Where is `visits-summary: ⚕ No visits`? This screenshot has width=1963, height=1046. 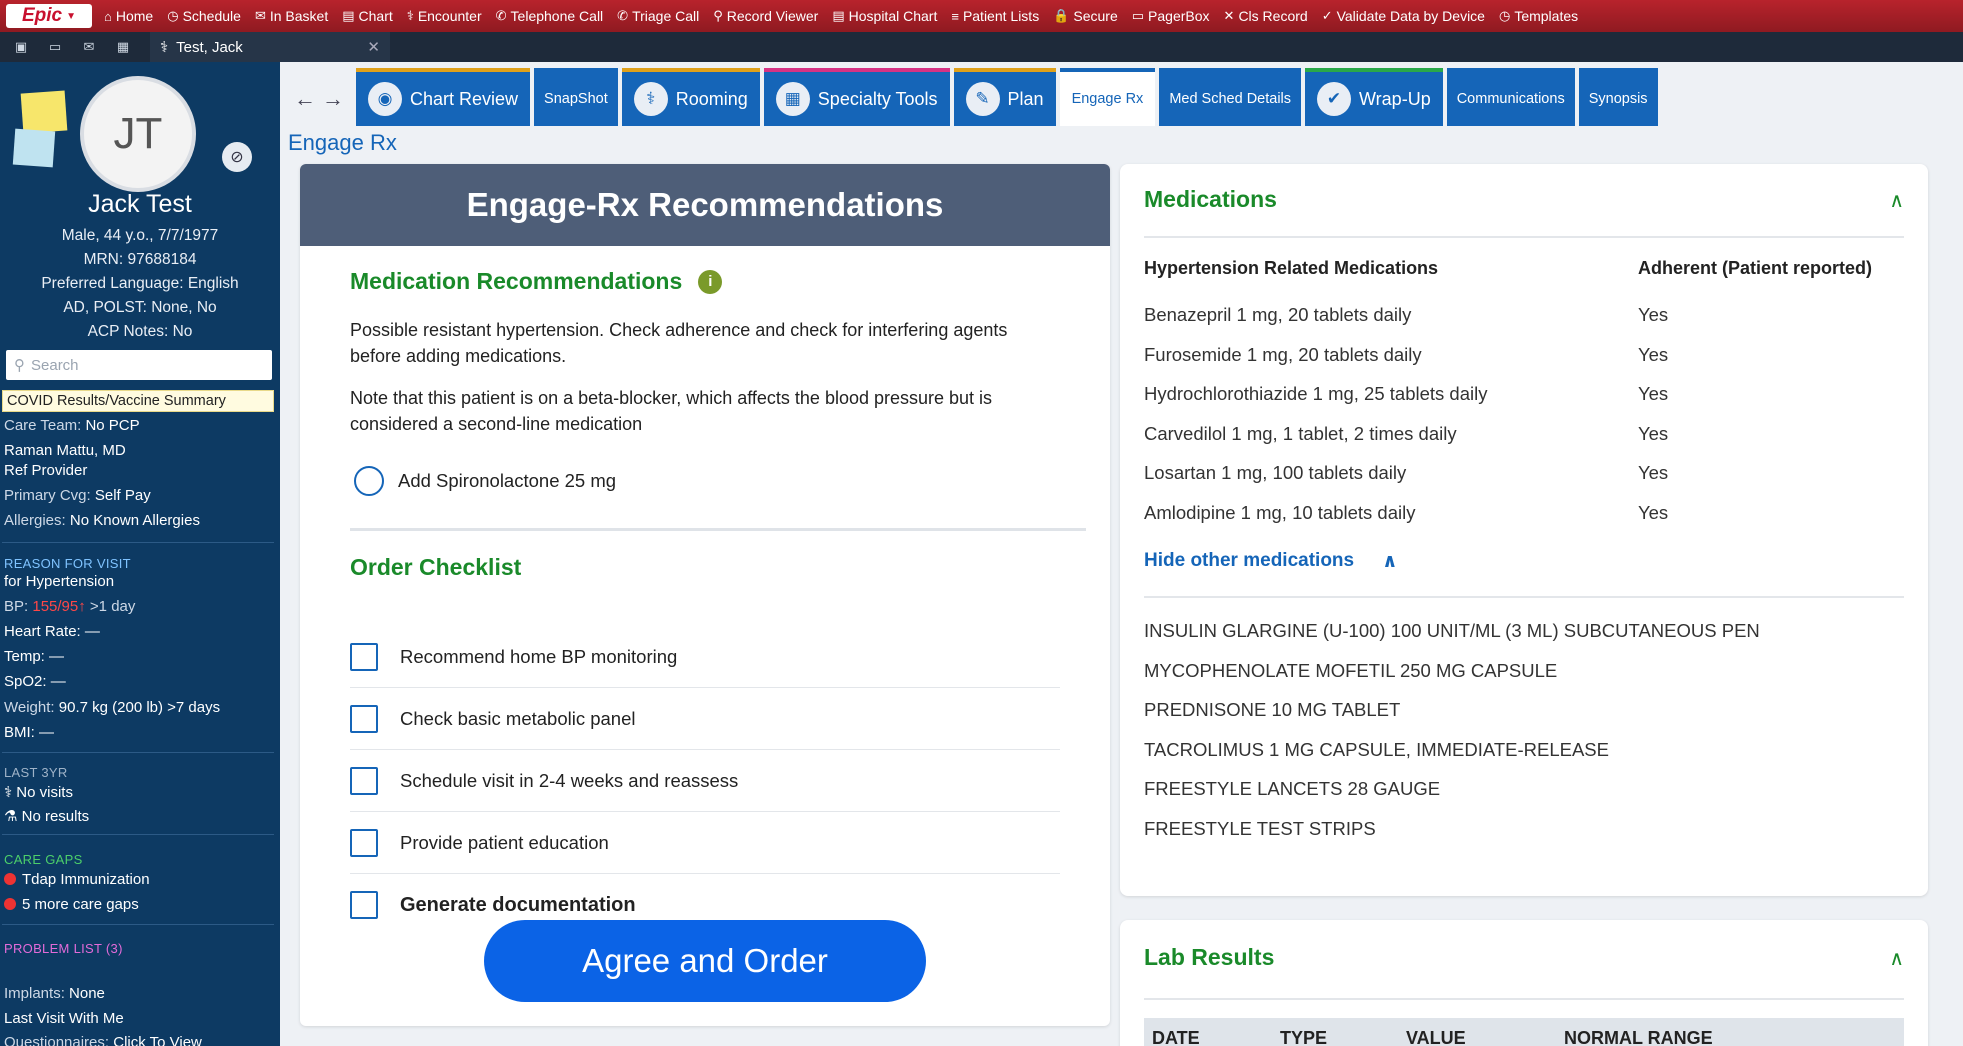 visits-summary: ⚕ No visits is located at coordinates (38, 792).